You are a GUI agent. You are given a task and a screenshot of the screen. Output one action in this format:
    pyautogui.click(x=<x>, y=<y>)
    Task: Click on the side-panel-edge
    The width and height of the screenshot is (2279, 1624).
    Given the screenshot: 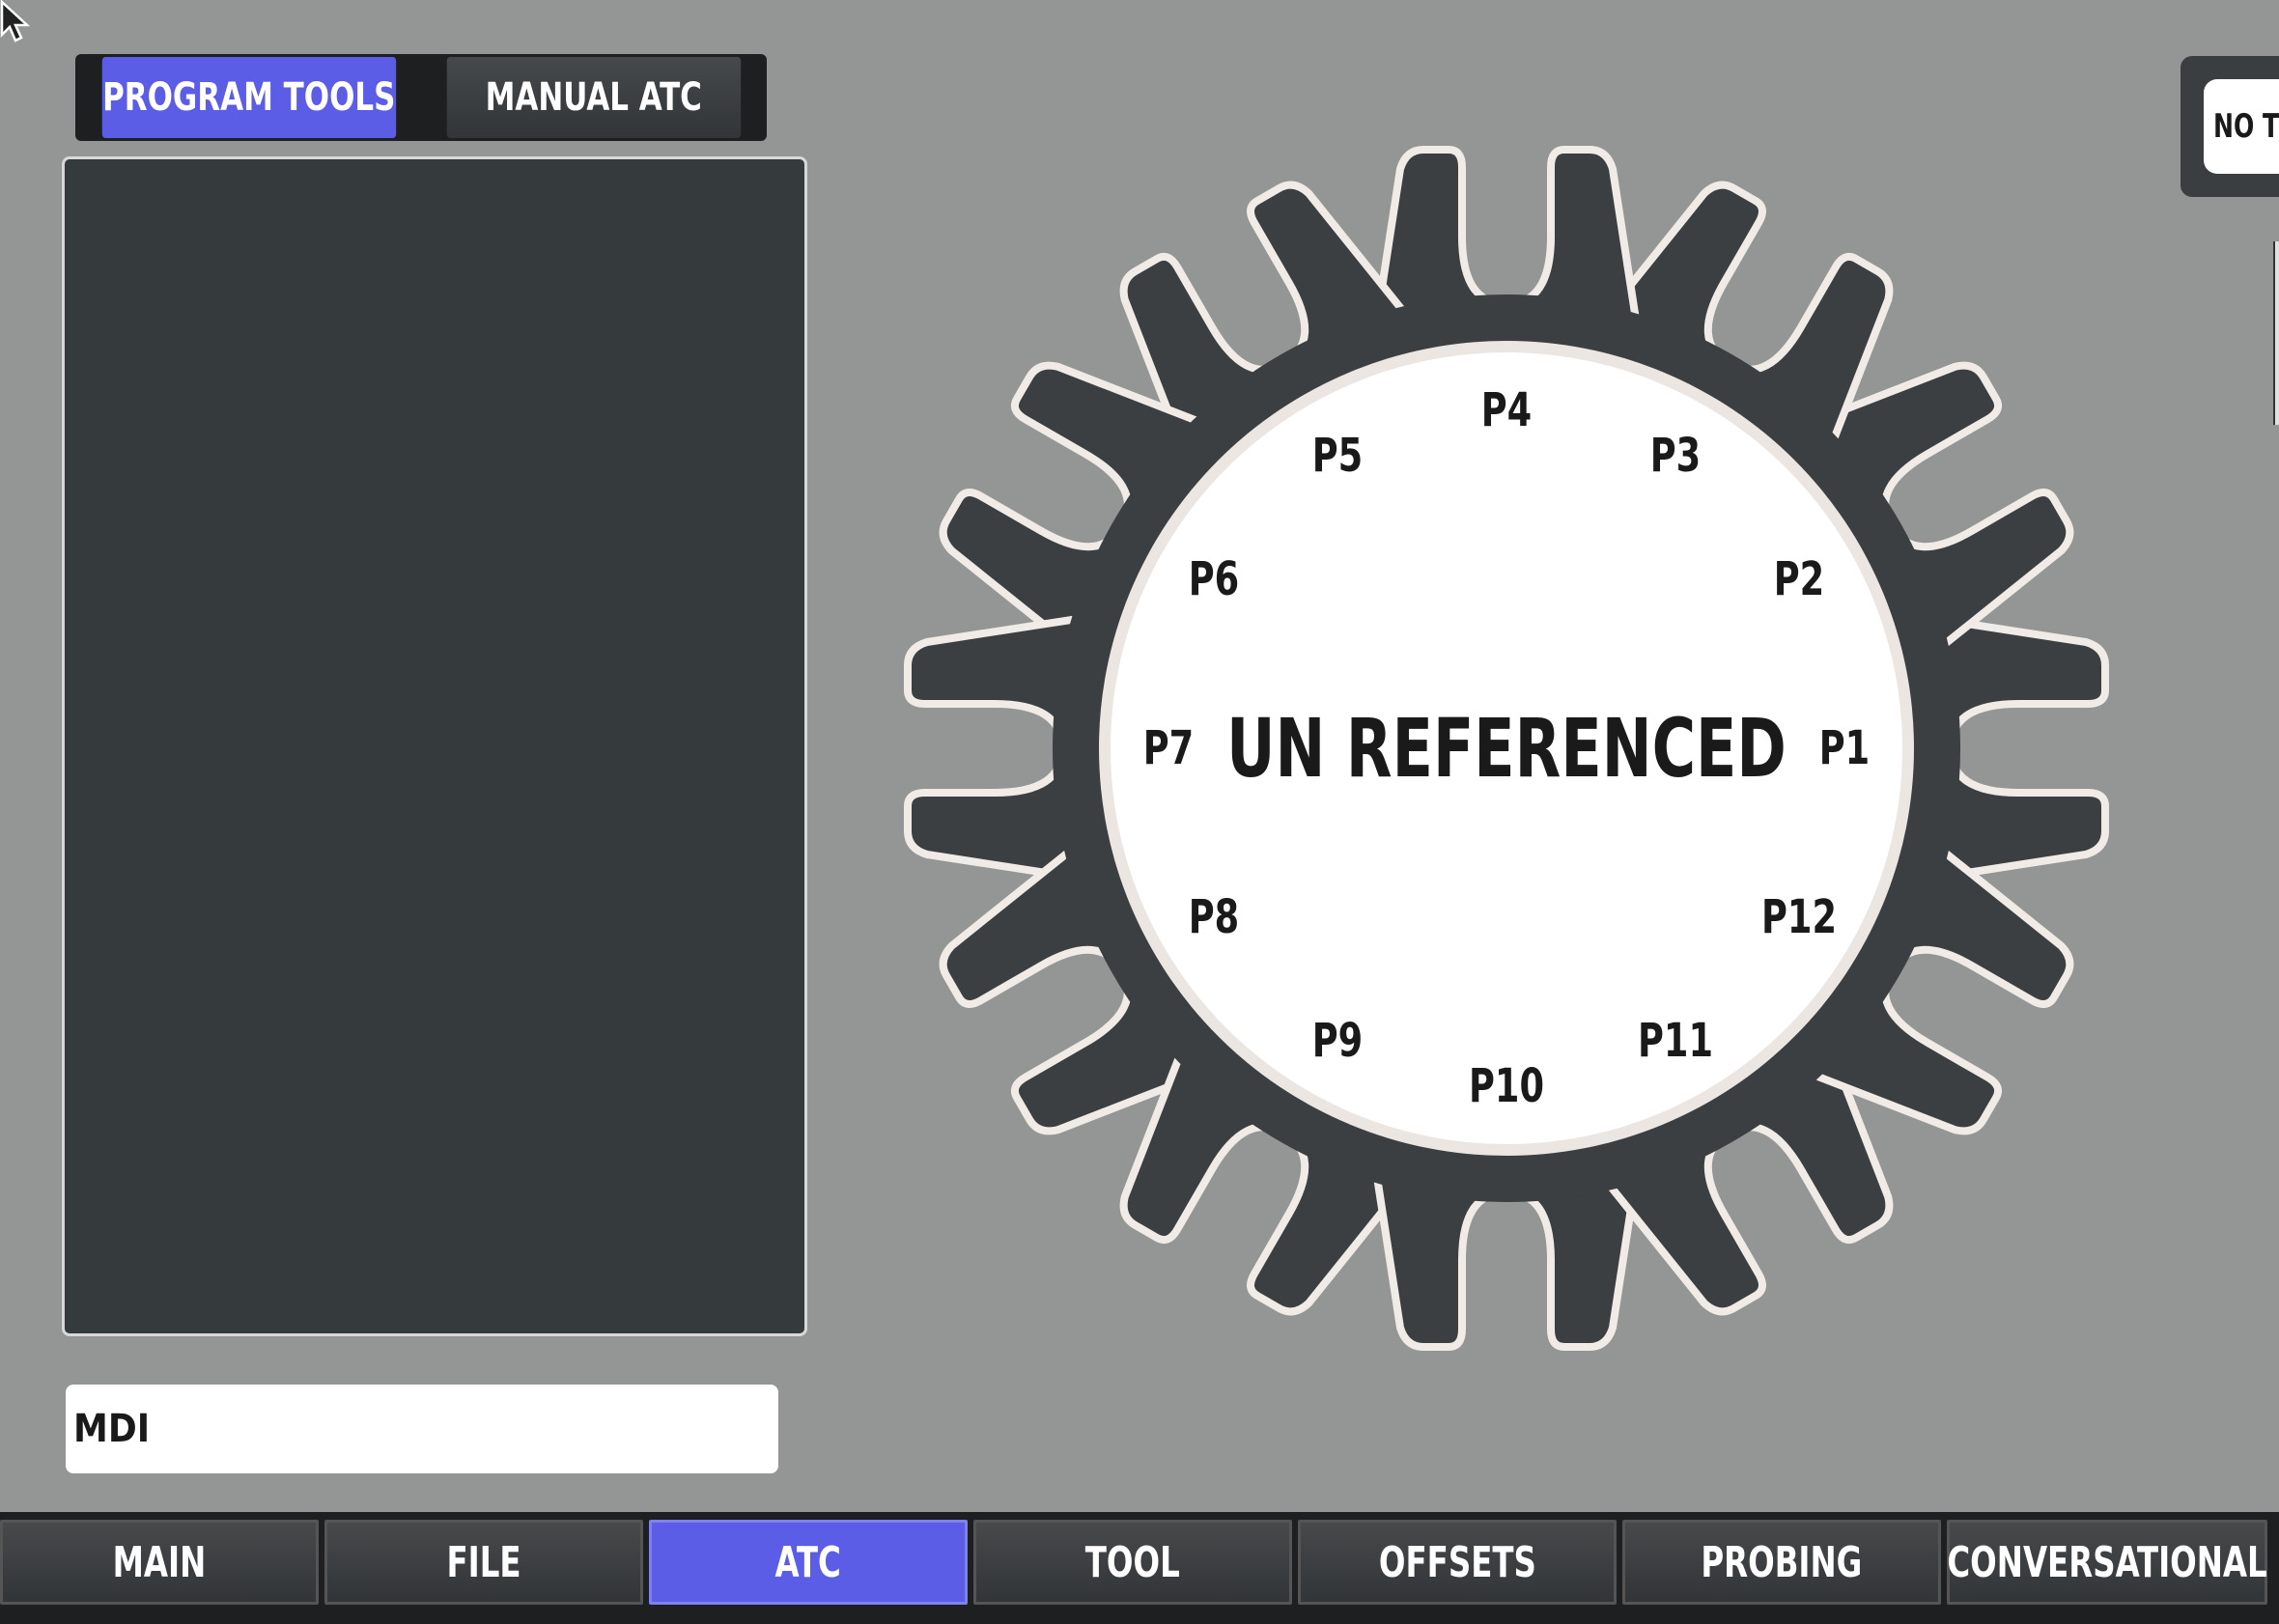 What is the action you would take?
    pyautogui.click(x=2276, y=333)
    